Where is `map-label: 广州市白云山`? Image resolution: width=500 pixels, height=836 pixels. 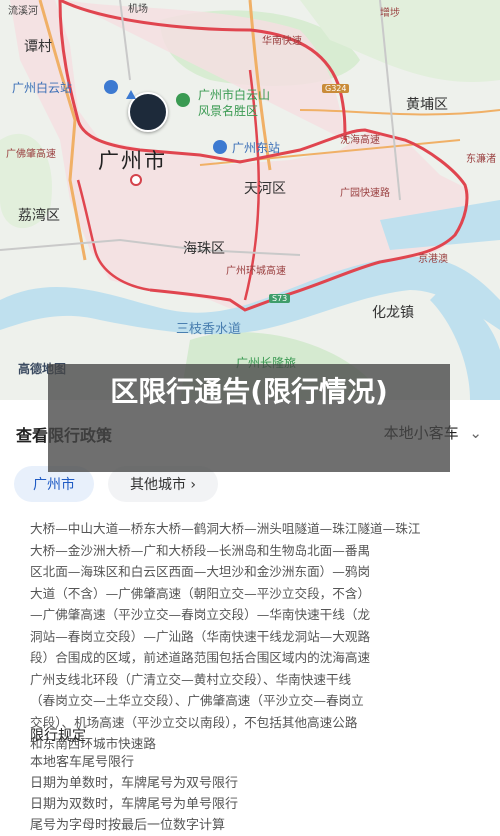
map-label: 广州市白云山 is located at coordinates (234, 95).